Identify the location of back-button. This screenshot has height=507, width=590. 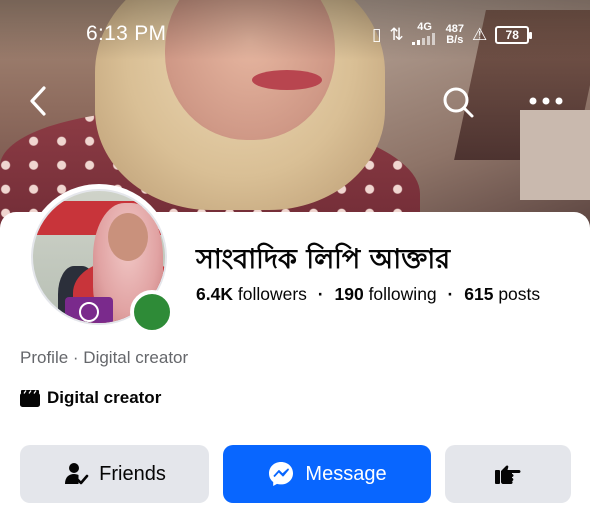
(40, 101).